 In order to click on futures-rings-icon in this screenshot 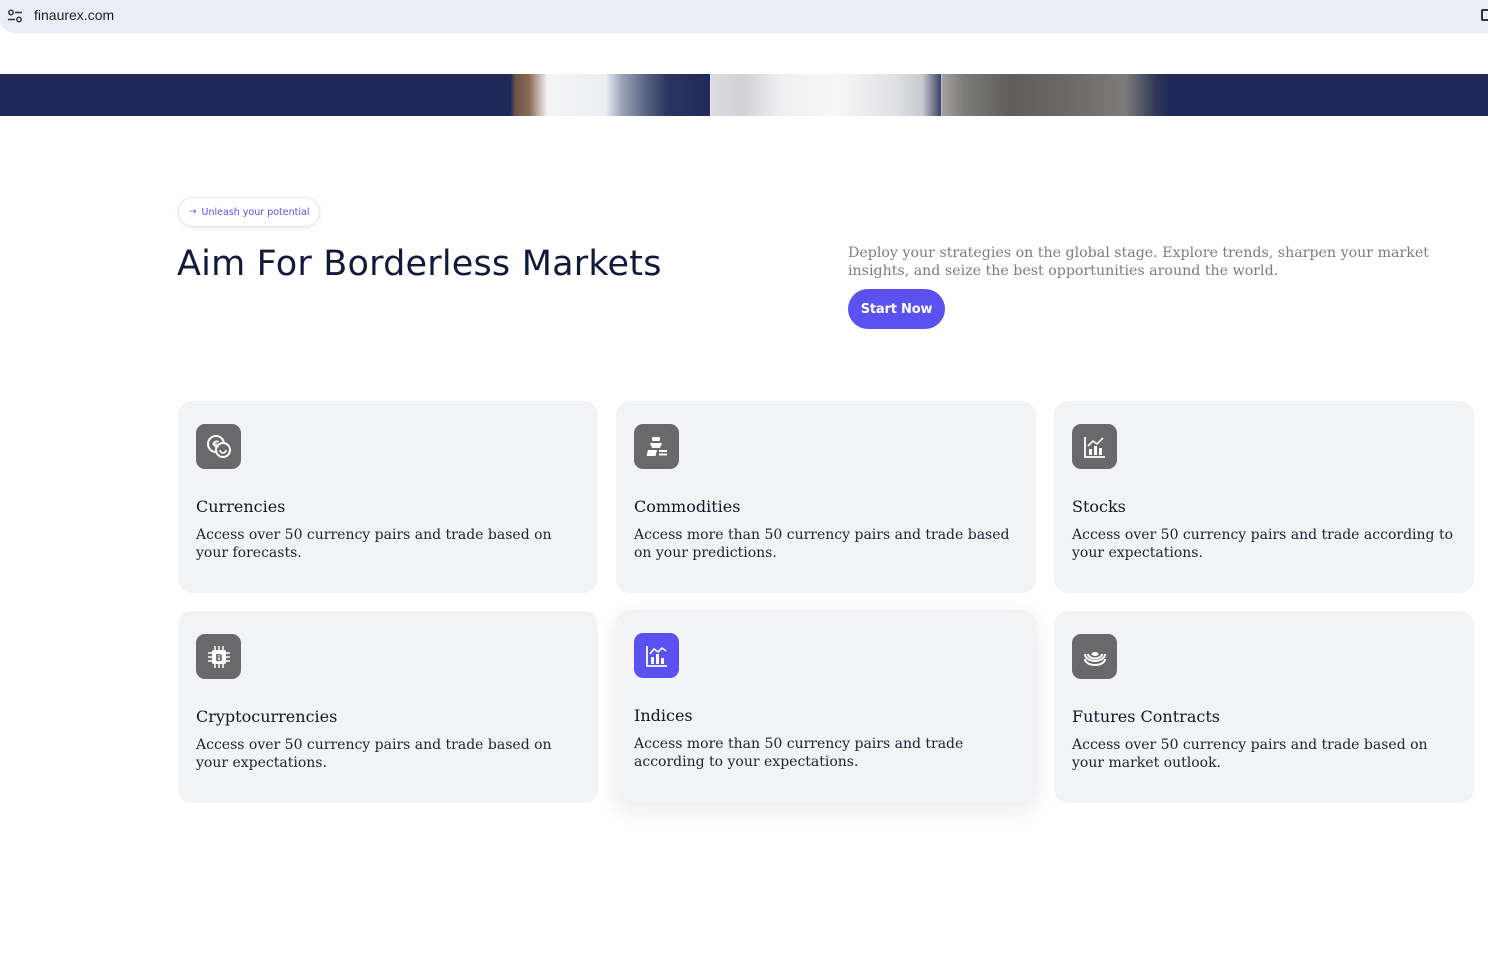, I will do `click(1094, 656)`.